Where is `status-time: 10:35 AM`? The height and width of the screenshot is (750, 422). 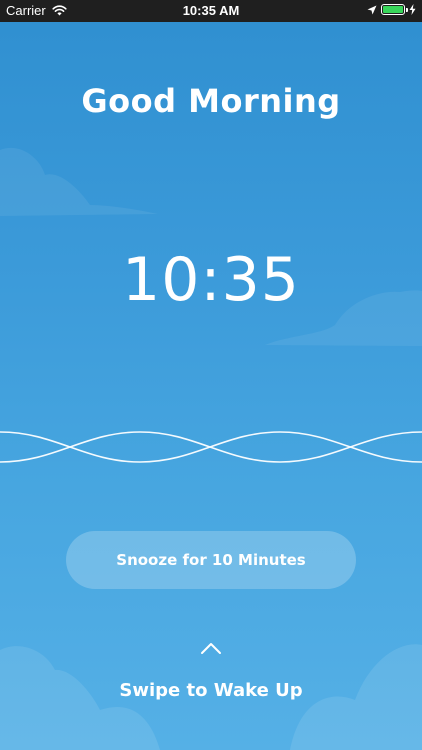 status-time: 10:35 AM is located at coordinates (211, 10).